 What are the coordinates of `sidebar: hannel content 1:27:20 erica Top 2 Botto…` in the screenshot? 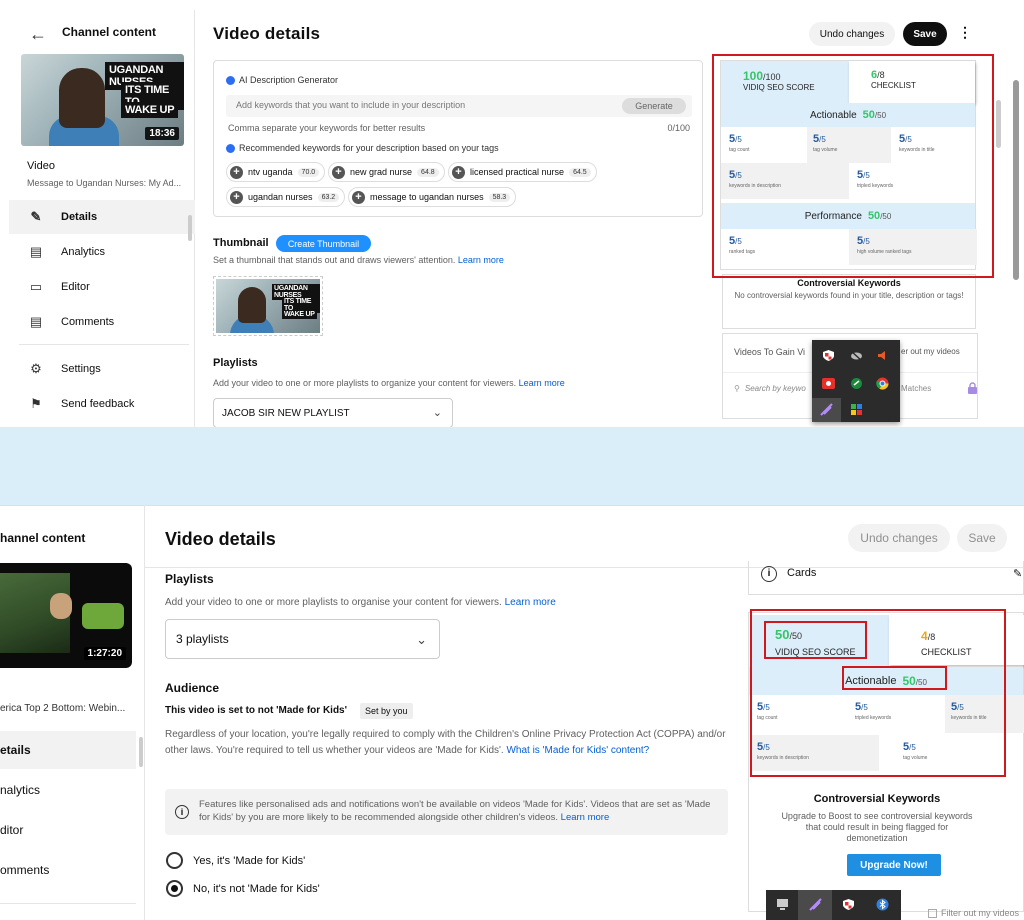 It's located at (72, 712).